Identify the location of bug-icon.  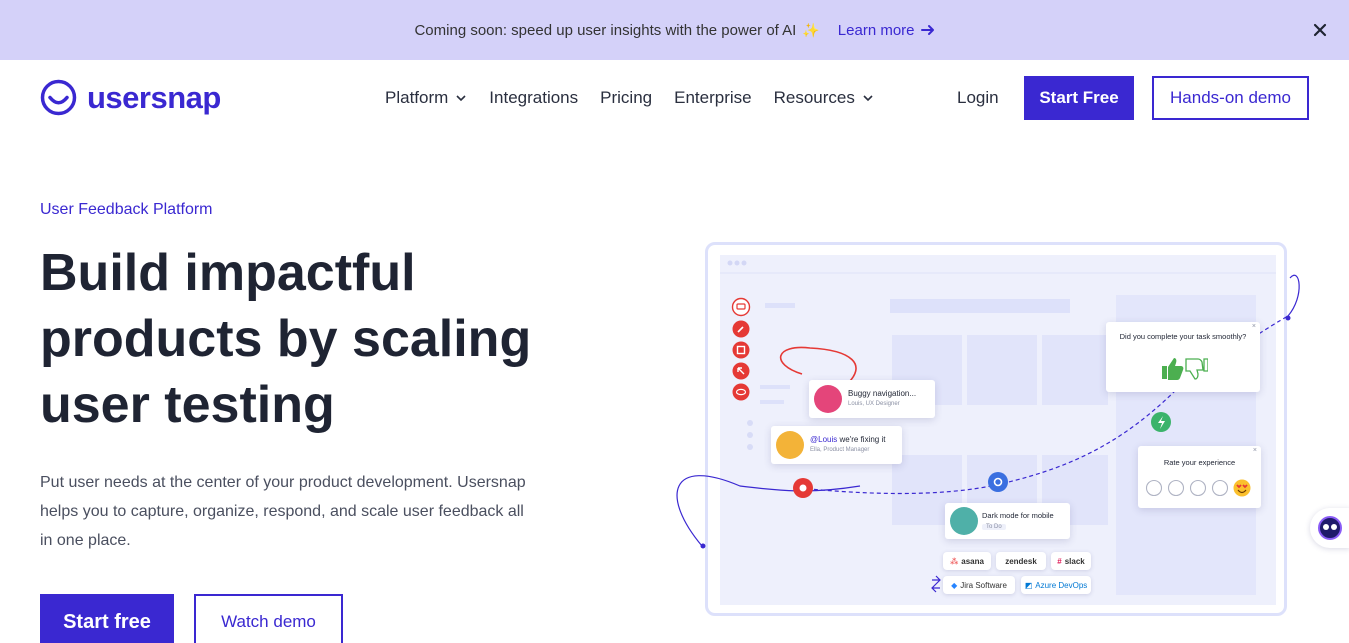
(803, 488).